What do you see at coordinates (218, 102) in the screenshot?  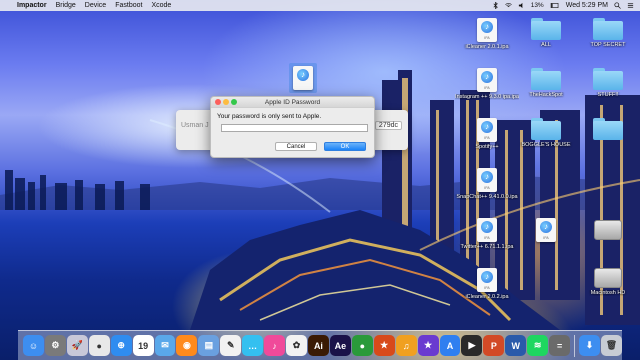 I see `close-window-icon` at bounding box center [218, 102].